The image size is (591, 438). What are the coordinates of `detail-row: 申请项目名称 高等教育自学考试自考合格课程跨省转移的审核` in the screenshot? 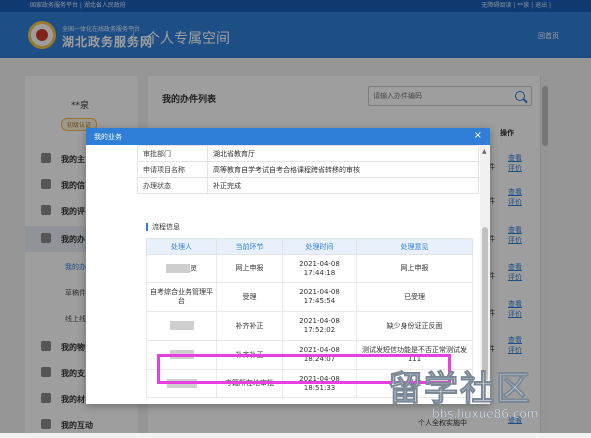 It's located at (308, 169).